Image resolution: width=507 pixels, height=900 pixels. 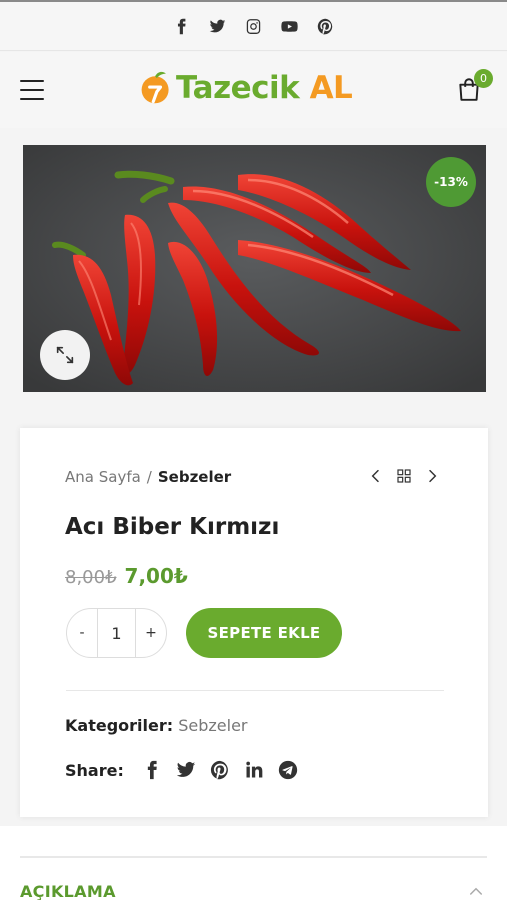 What do you see at coordinates (376, 476) in the screenshot?
I see `chevron-left-icon` at bounding box center [376, 476].